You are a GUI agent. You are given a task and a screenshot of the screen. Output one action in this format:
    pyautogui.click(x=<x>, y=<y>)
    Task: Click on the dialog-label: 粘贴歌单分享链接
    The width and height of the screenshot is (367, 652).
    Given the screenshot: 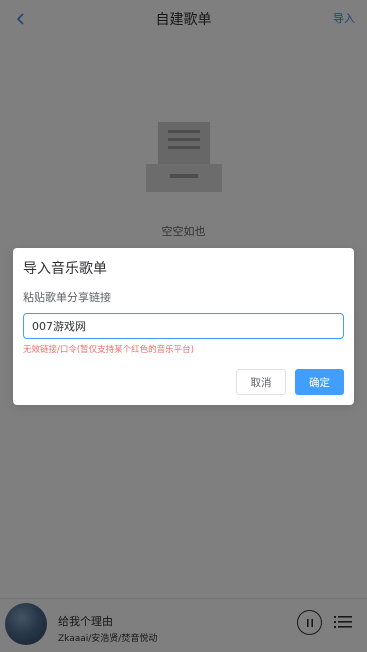 What is the action you would take?
    pyautogui.click(x=67, y=297)
    